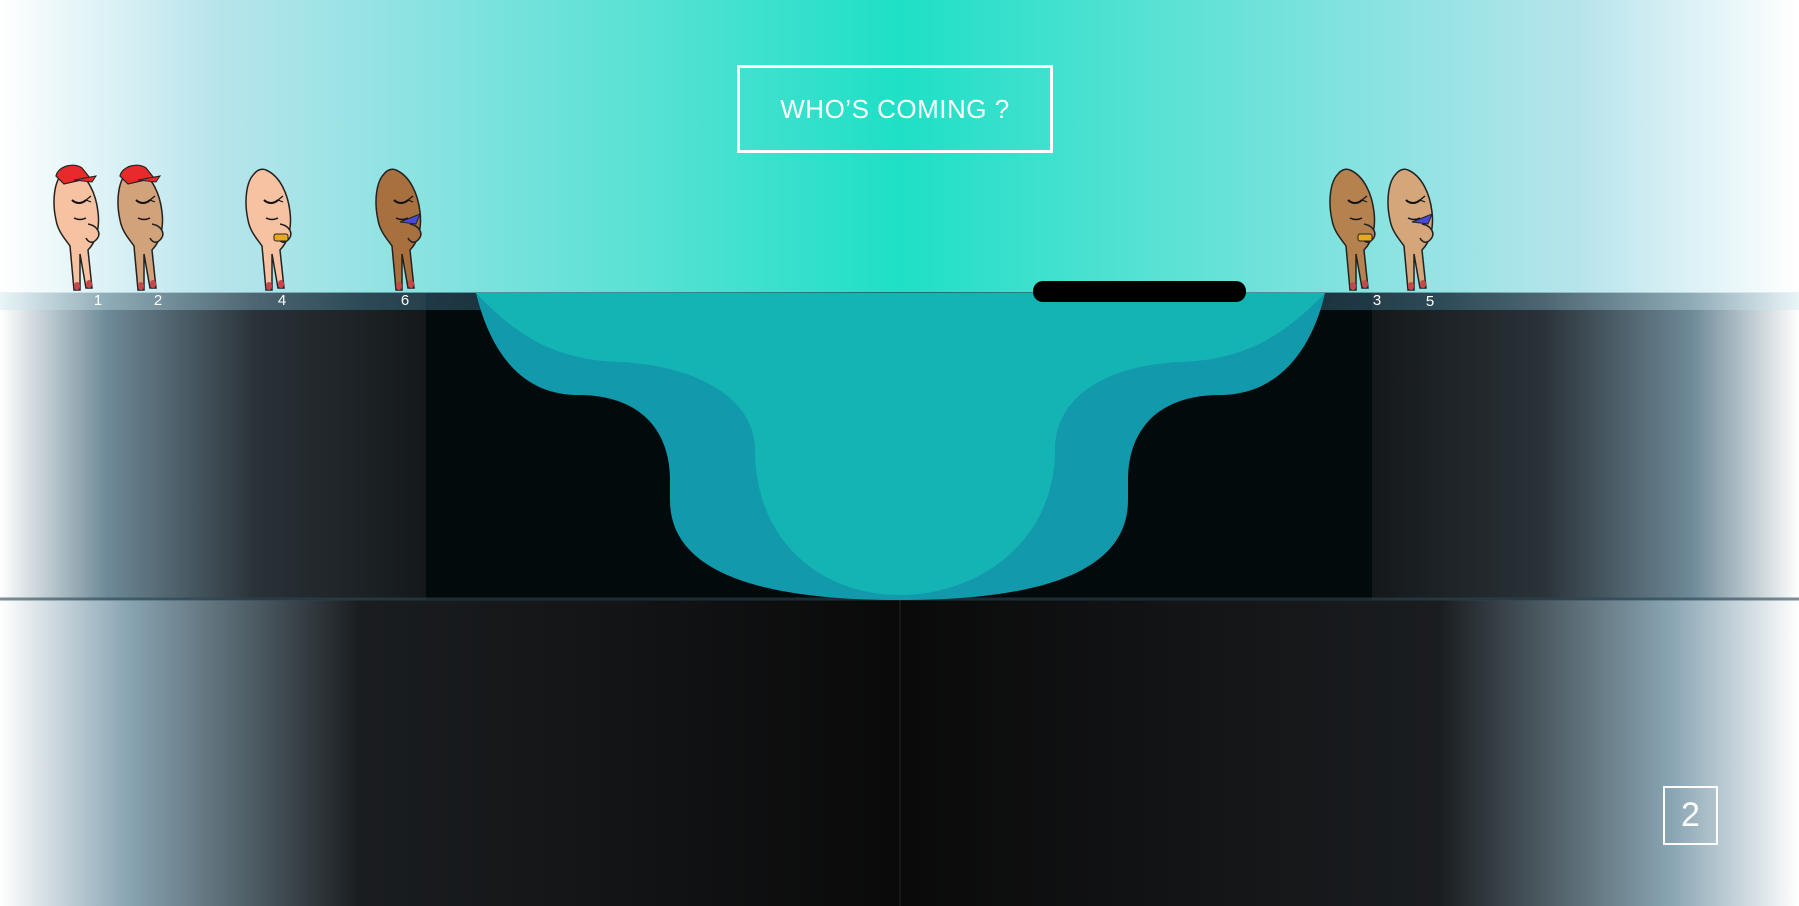 The height and width of the screenshot is (906, 1799). Describe the element at coordinates (1377, 300) in the screenshot. I see `character-3-number: 3` at that location.